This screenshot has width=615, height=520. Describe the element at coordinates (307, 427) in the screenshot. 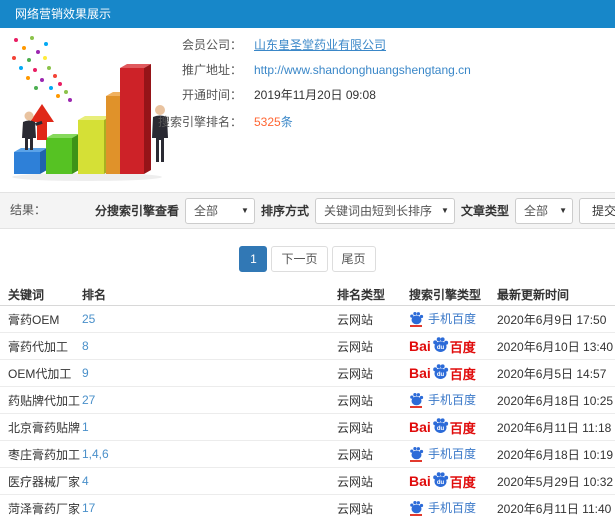

I see `table-row: 北京膏药贴牌 1 云网站 Bai du 百度 2020年6月11日 11:18` at that location.